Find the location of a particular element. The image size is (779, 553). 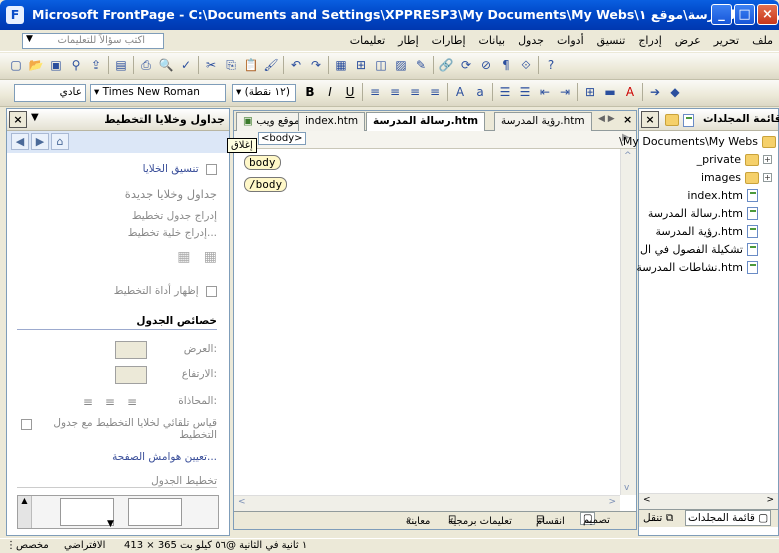

style-dropdown: عادي is located at coordinates (50, 93).